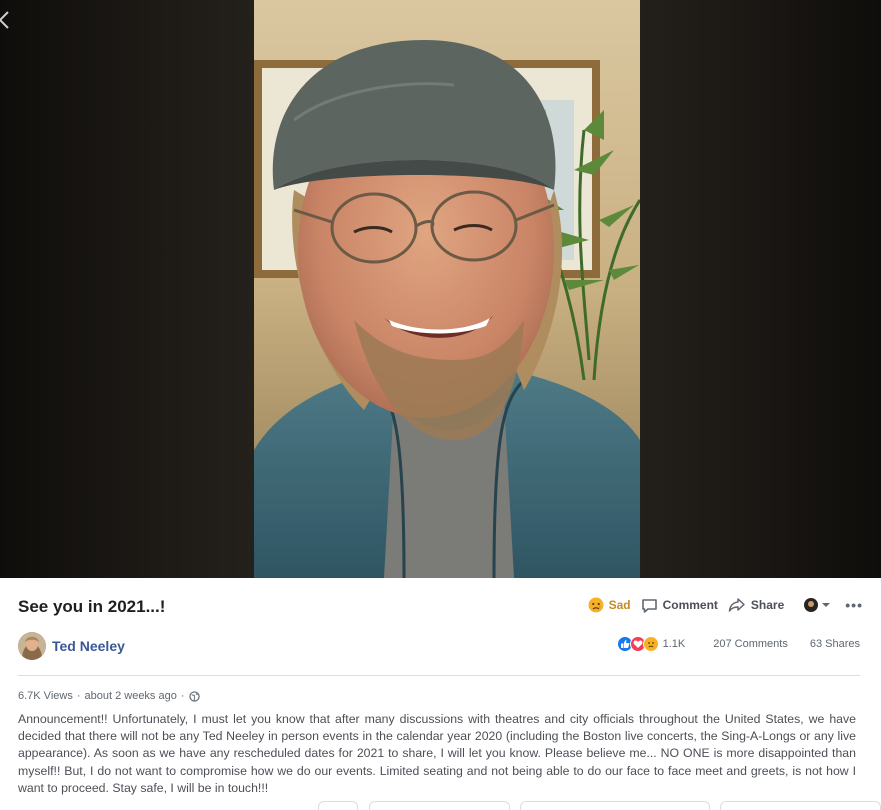 This screenshot has height=810, width=881. Describe the element at coordinates (690, 605) in the screenshot. I see `comment-label: Comment` at that location.